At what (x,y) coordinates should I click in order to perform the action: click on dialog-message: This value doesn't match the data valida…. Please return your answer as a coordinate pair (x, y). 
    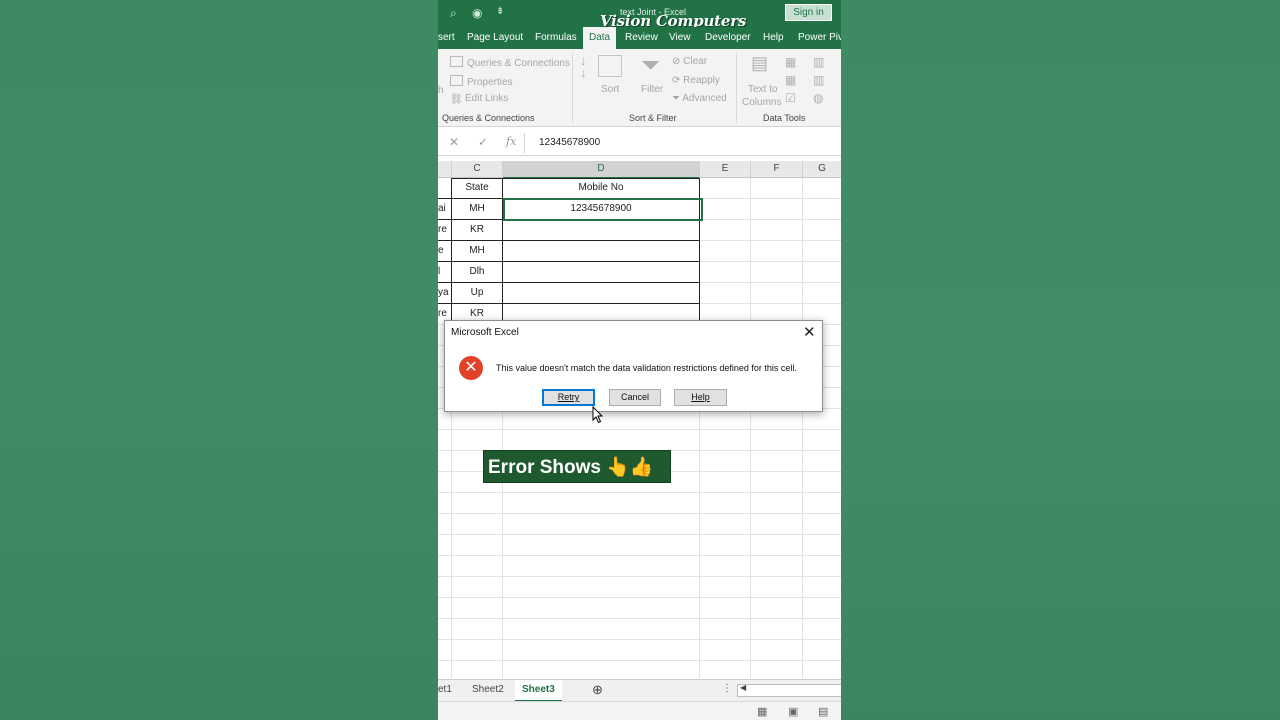
    Looking at the image, I should click on (646, 368).